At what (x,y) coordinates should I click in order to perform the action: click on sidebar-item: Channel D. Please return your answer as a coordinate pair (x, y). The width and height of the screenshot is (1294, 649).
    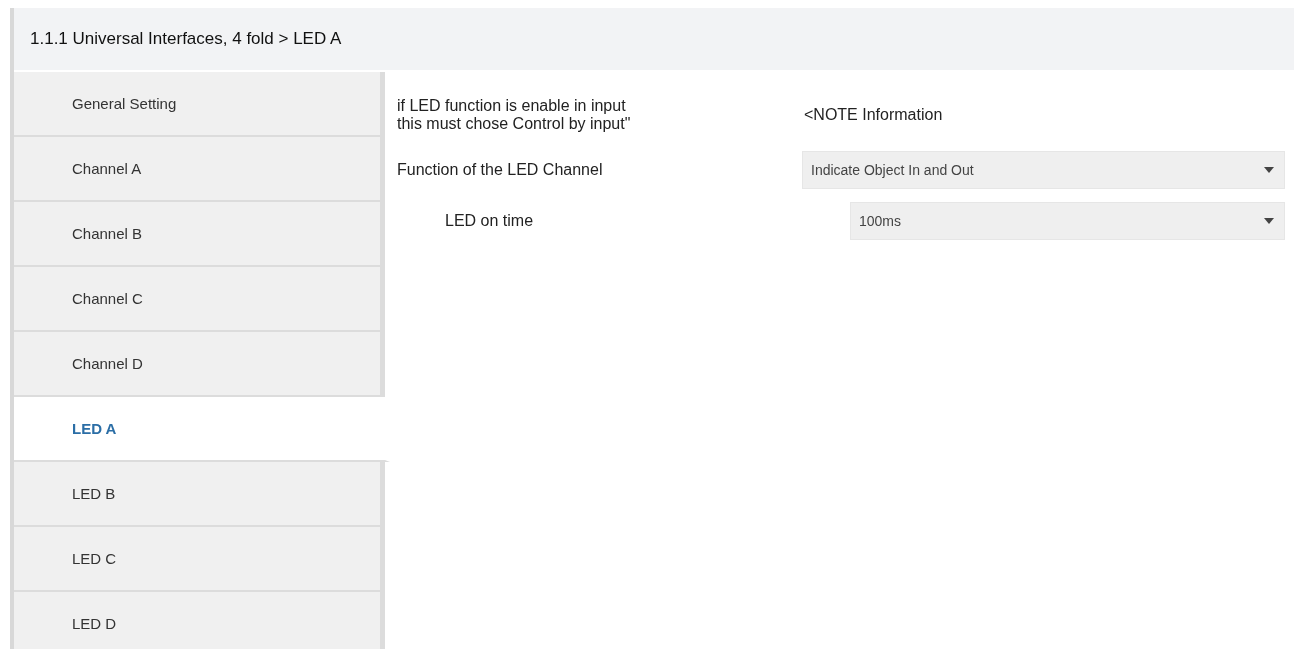
    Looking at the image, I should click on (199, 364).